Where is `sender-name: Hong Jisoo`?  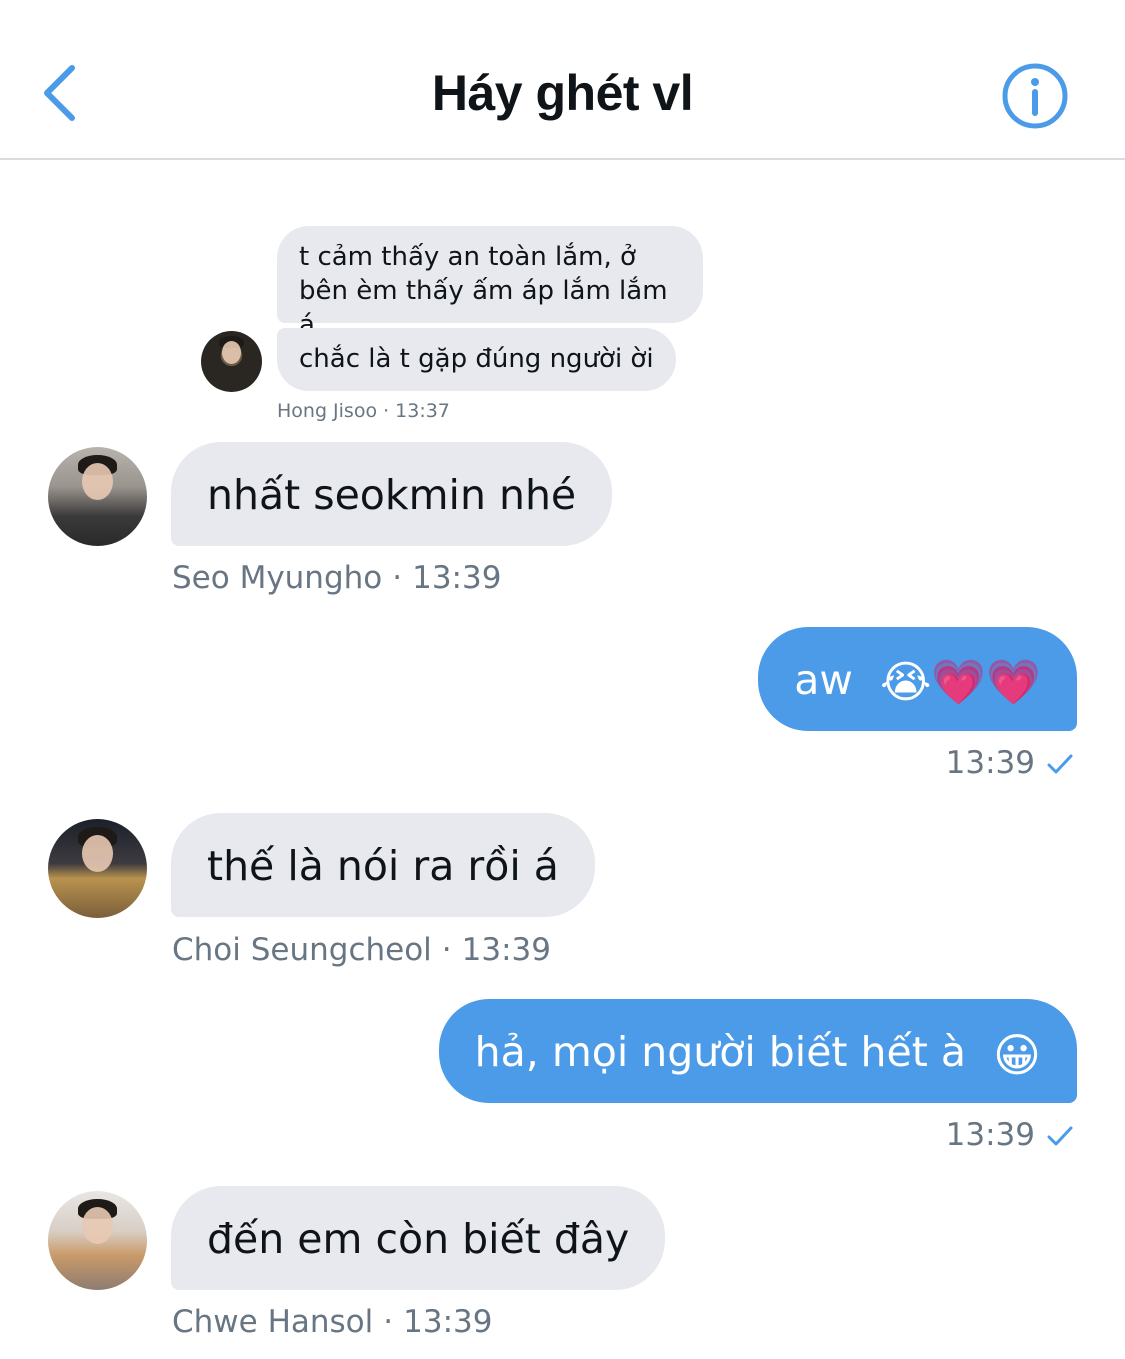 sender-name: Hong Jisoo is located at coordinates (327, 411).